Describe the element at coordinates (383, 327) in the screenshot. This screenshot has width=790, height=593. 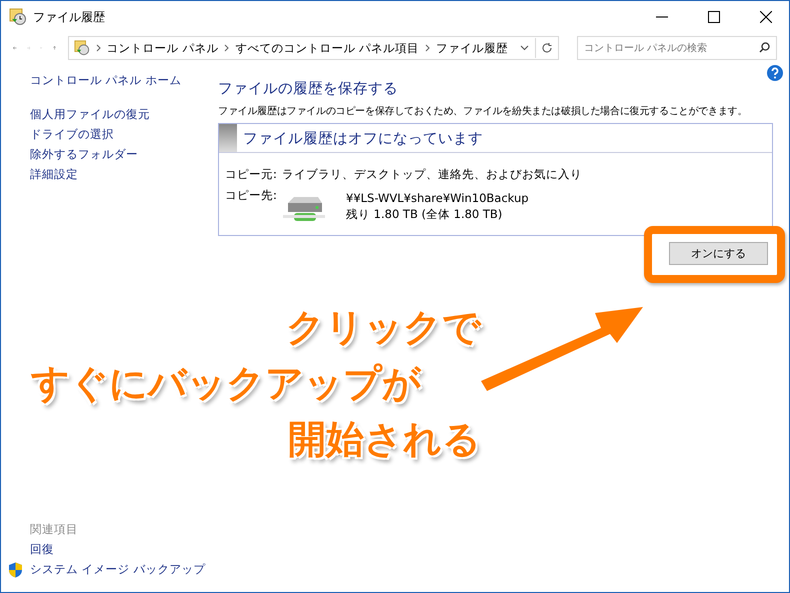
I see `callout-text: クリックで` at that location.